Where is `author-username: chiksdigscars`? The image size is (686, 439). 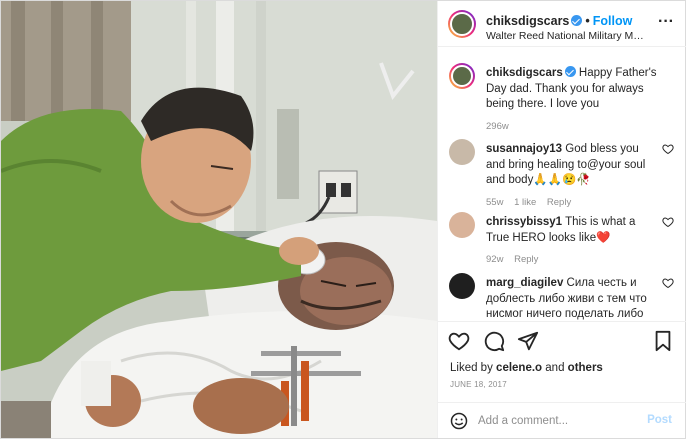 author-username: chiksdigscars is located at coordinates (527, 21).